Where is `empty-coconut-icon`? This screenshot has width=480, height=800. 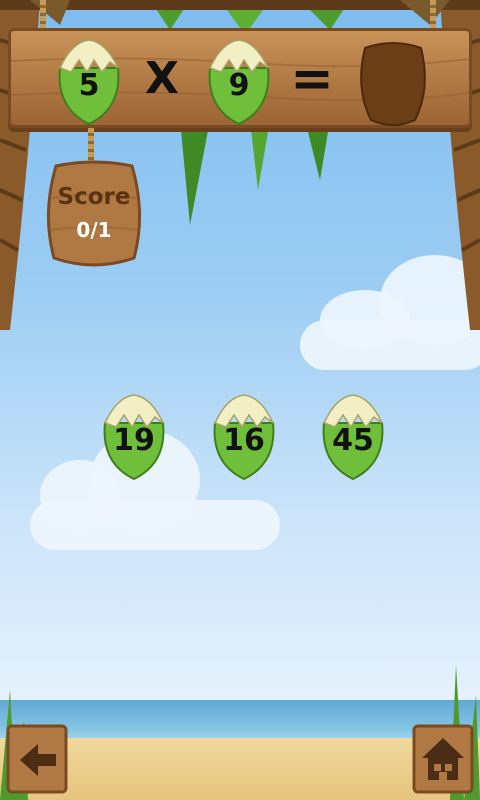
empty-coconut-icon is located at coordinates (393, 84).